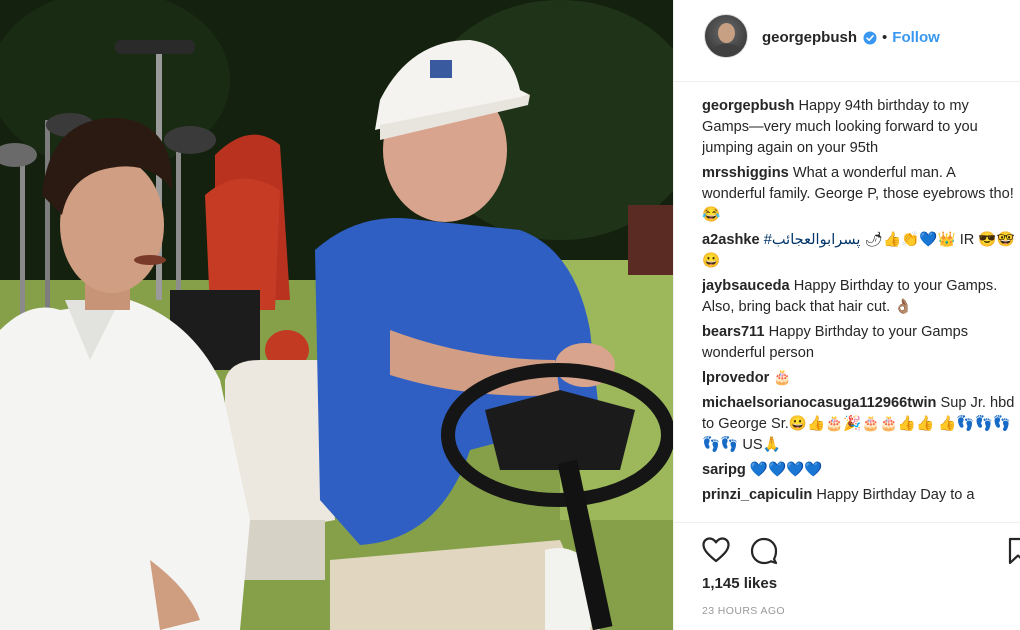 The image size is (1020, 630). What do you see at coordinates (748, 106) in the screenshot?
I see `comment-user: georgepbush` at bounding box center [748, 106].